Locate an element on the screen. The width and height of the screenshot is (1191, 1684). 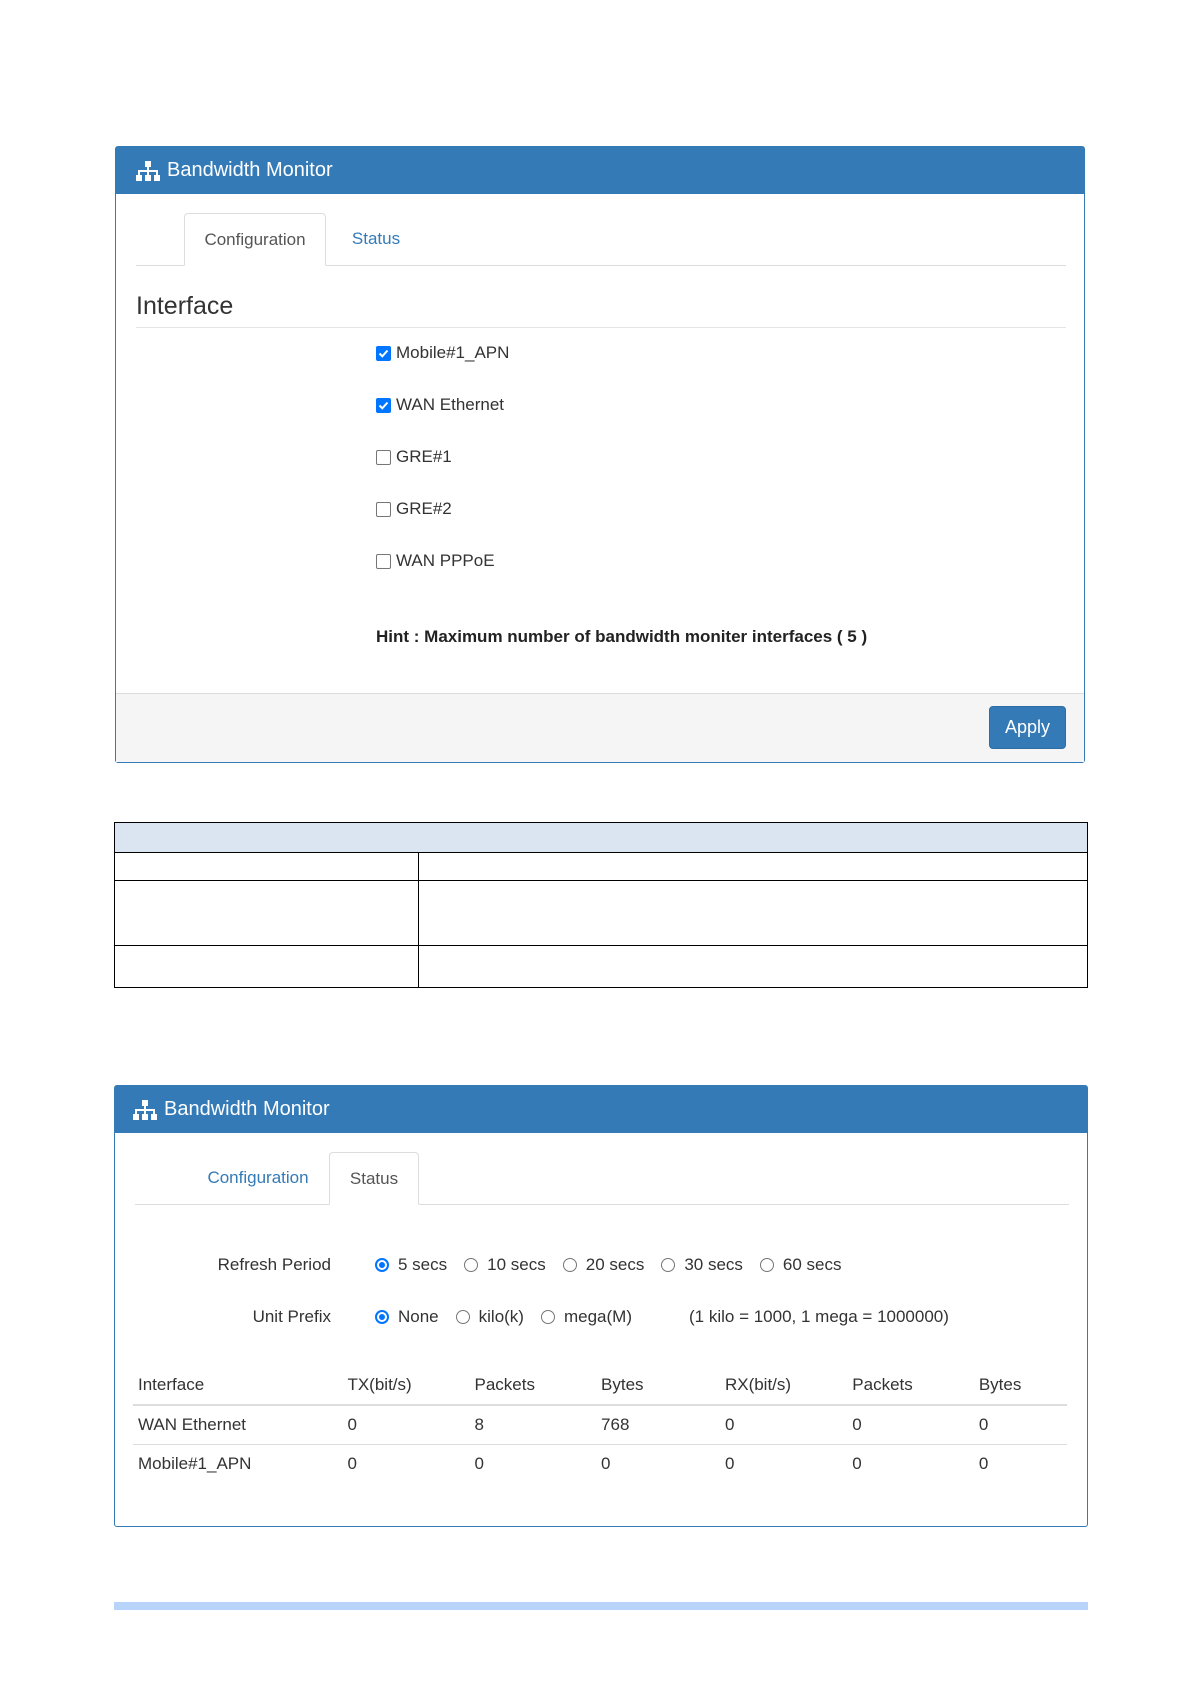
radio-option: 60 secs is located at coordinates (800, 1265).